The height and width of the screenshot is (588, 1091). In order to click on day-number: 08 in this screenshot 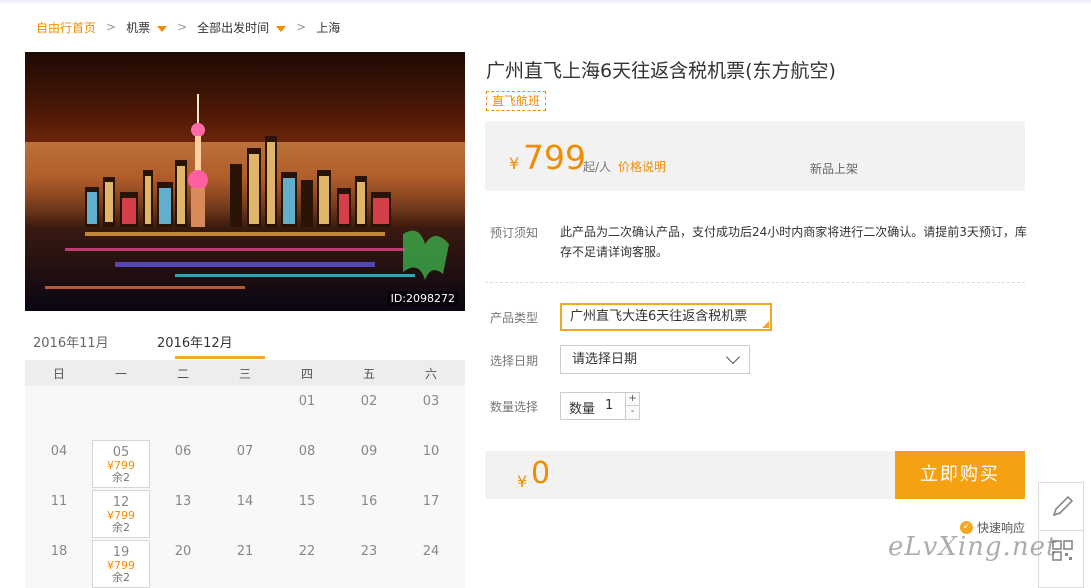, I will do `click(307, 451)`.